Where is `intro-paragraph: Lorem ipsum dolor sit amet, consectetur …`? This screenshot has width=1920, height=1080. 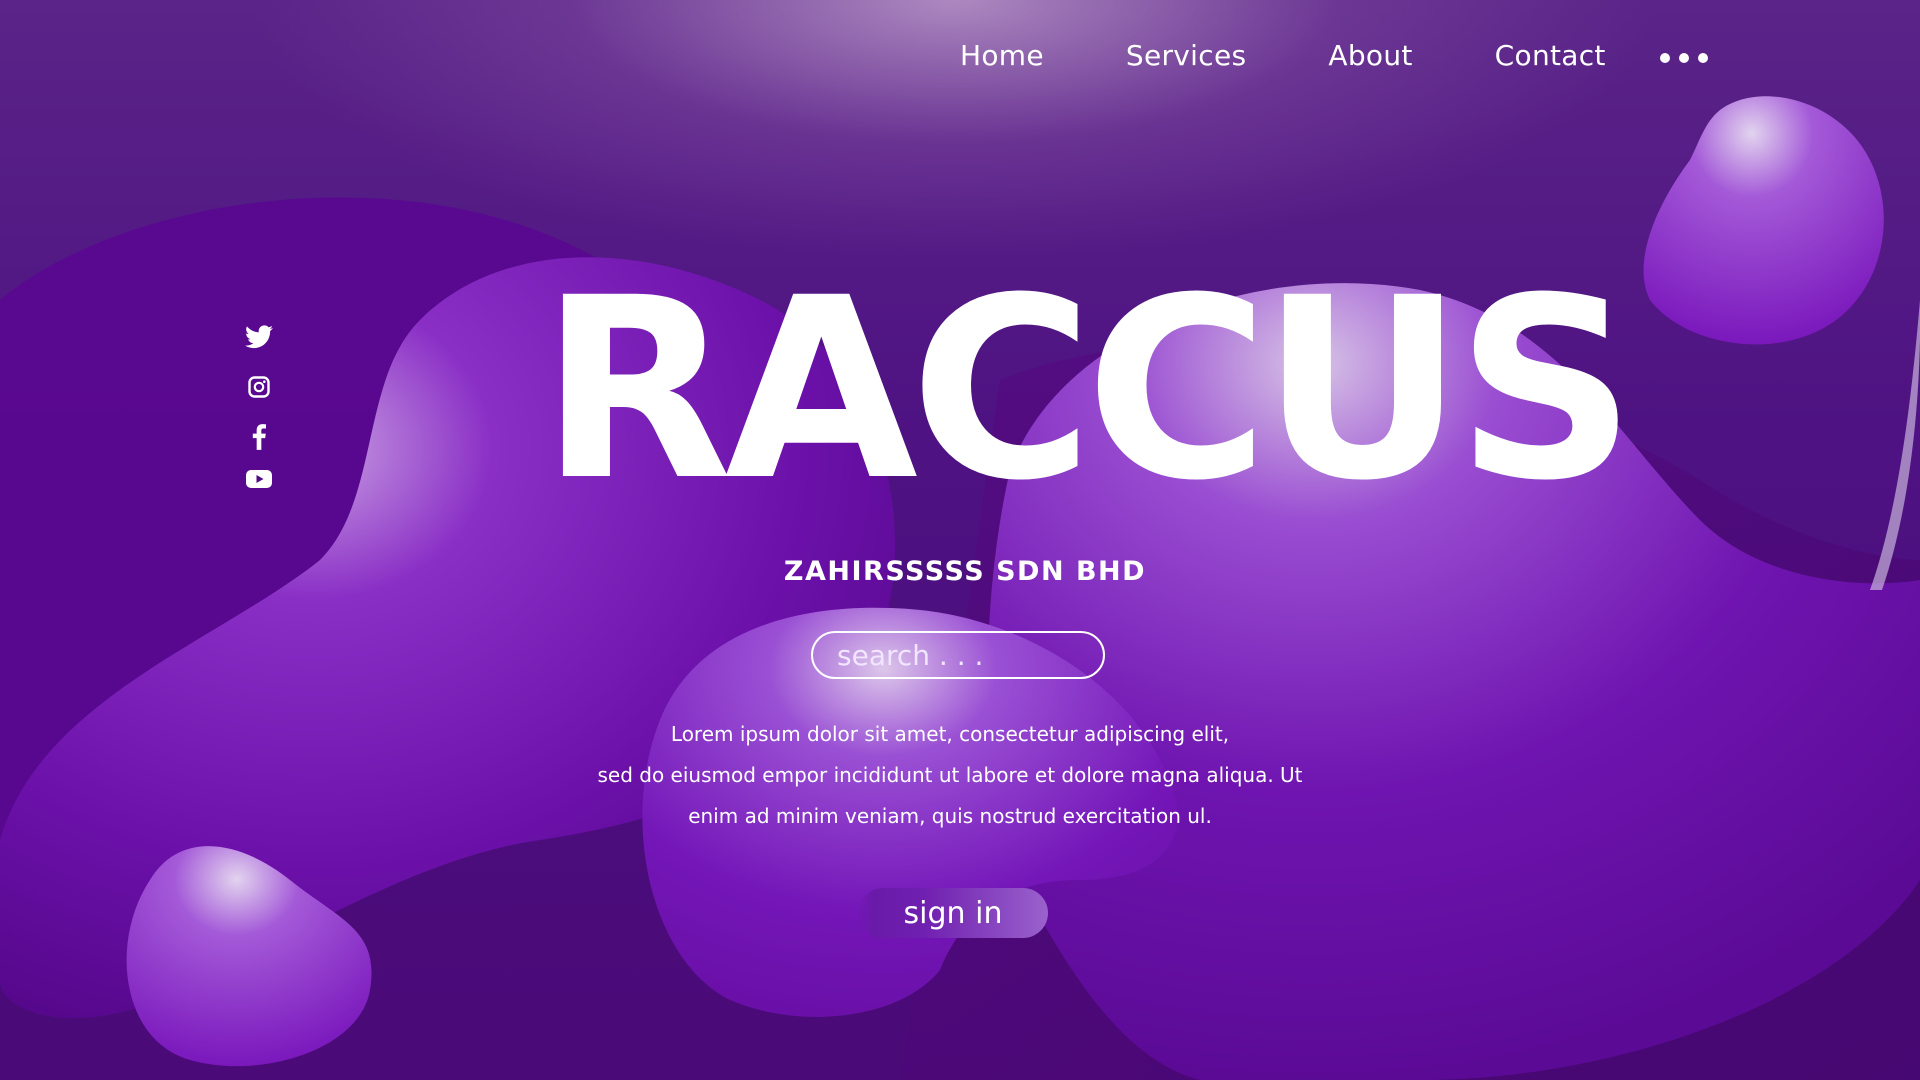 intro-paragraph: Lorem ipsum dolor sit amet, consectetur … is located at coordinates (950, 775).